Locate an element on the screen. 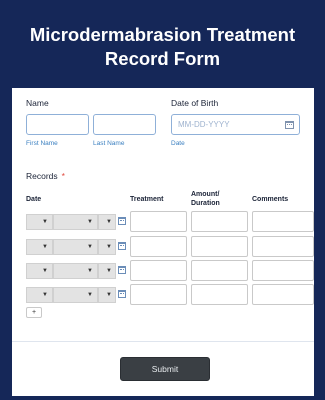 This screenshot has height=400, width=325. column-header-date: Date is located at coordinates (34, 199).